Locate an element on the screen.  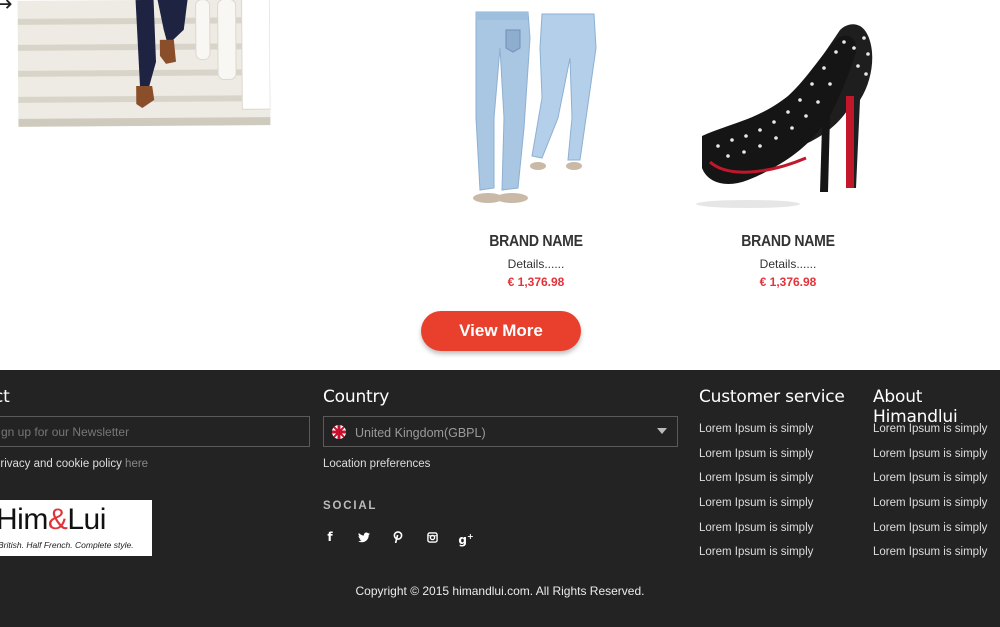
social-links: f g+ is located at coordinates (398, 538).